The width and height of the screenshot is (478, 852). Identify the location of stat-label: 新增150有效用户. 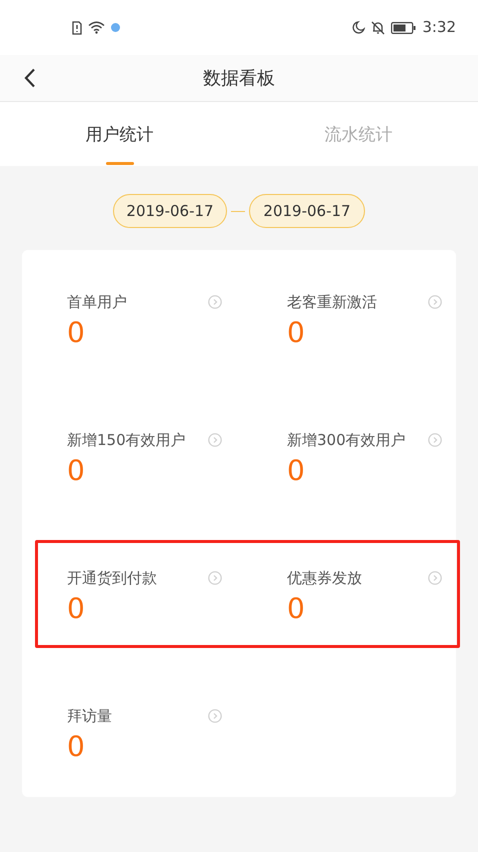
(126, 440).